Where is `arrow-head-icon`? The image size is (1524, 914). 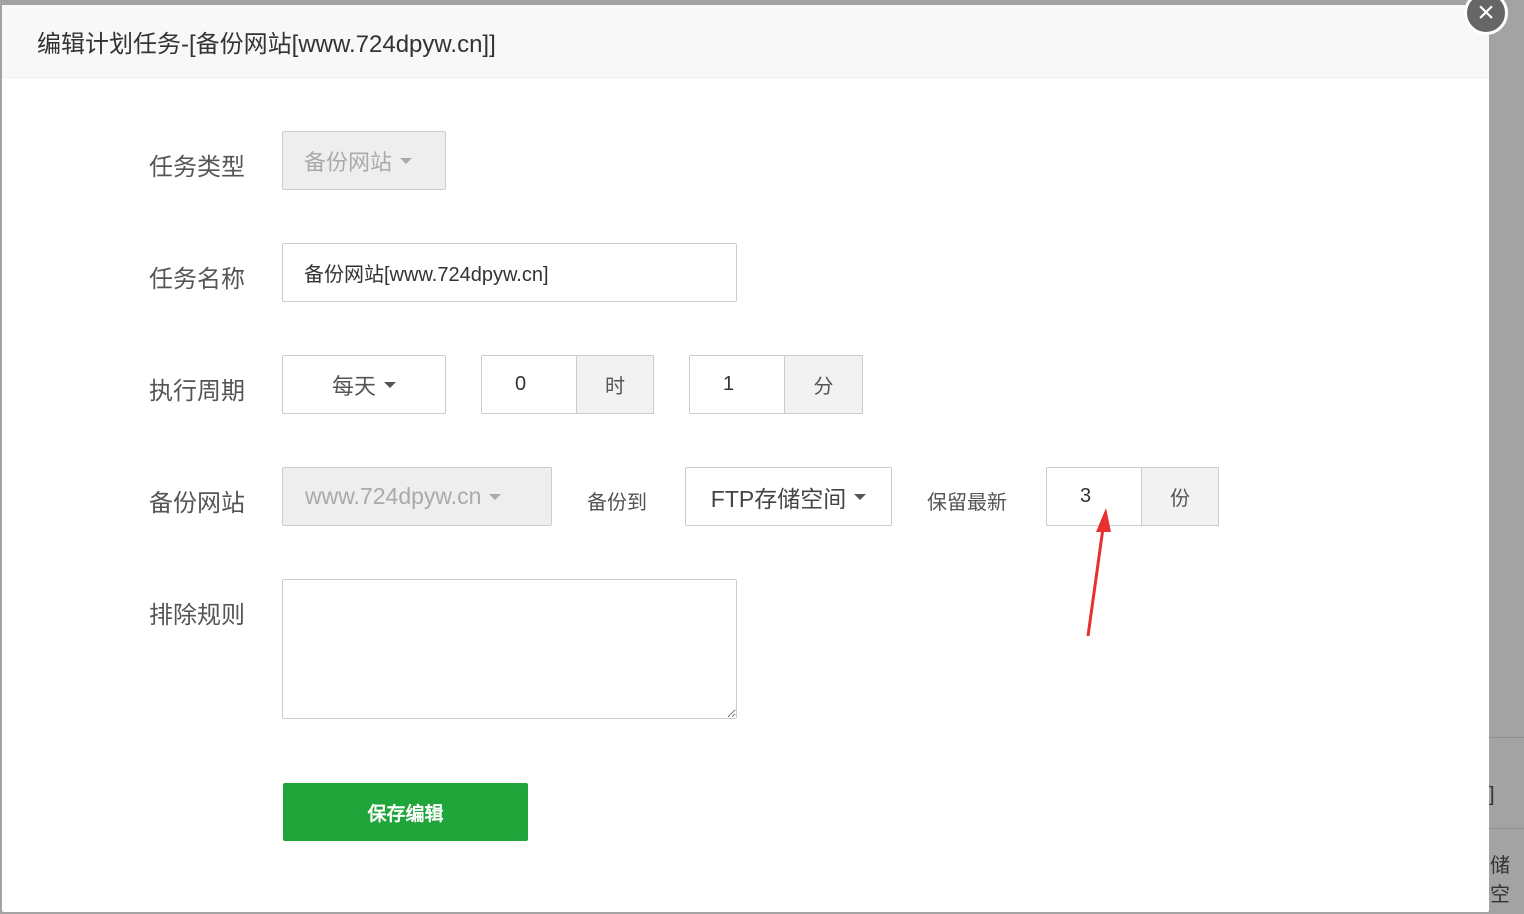
arrow-head-icon is located at coordinates (1103, 520).